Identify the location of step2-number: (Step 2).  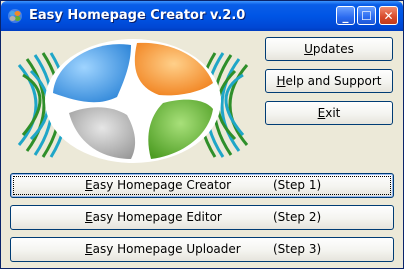
(297, 217).